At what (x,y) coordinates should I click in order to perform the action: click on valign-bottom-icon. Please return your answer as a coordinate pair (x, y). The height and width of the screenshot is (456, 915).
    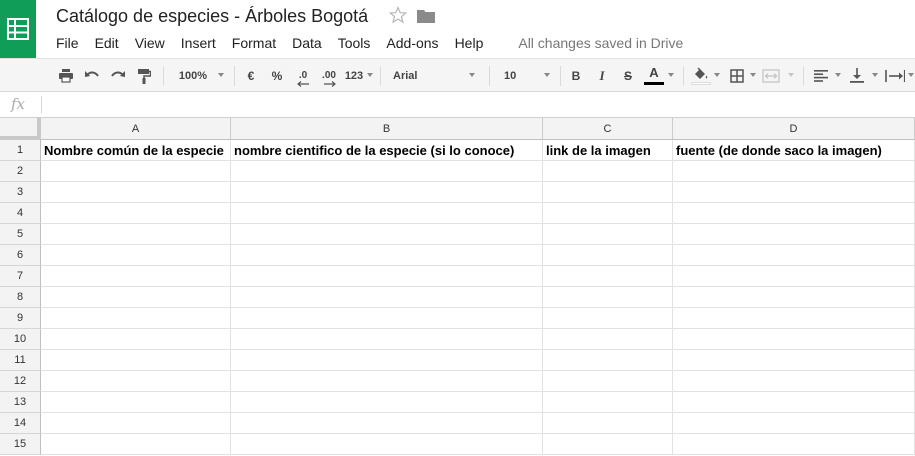
    Looking at the image, I should click on (857, 75).